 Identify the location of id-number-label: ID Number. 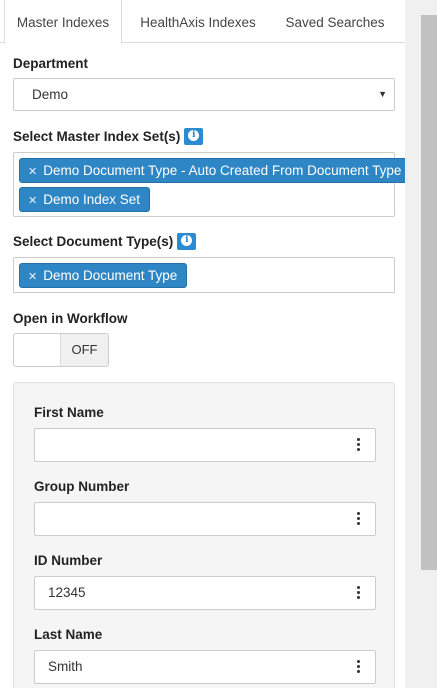
(68, 560).